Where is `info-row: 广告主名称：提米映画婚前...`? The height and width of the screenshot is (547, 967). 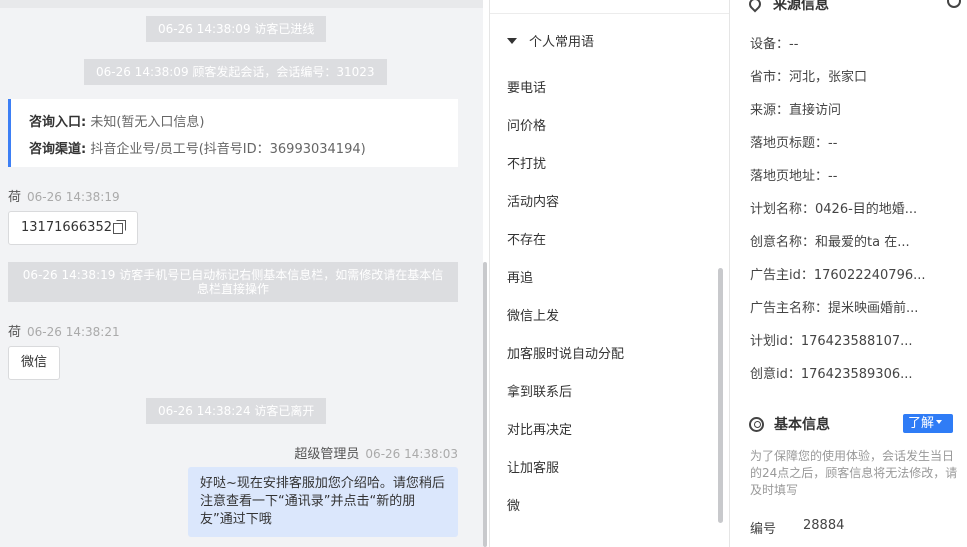
info-row: 广告主名称：提米映画婚前... is located at coordinates (834, 308).